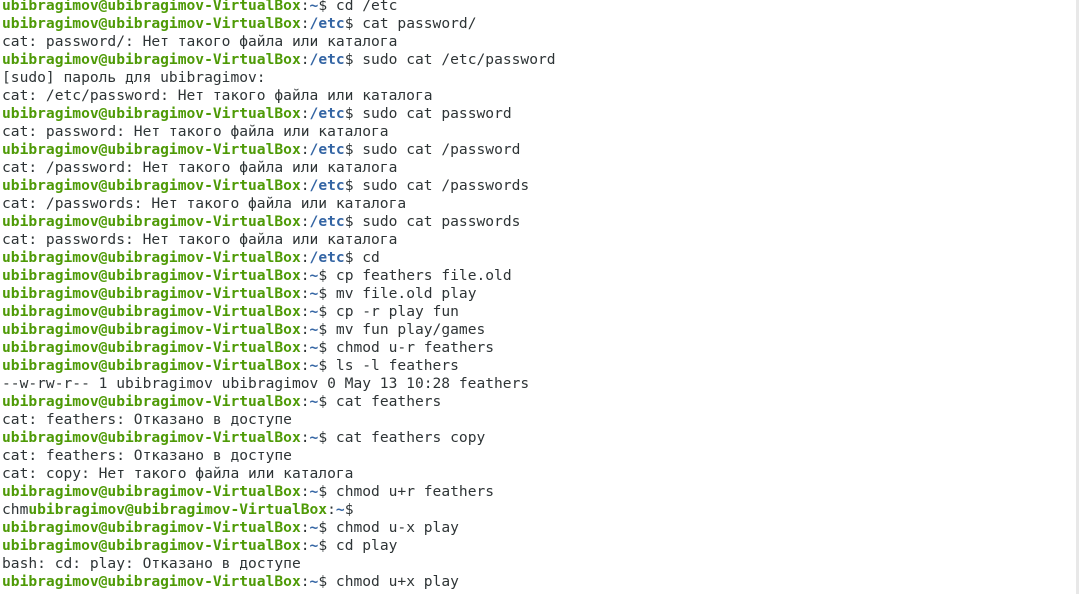 This screenshot has height=594, width=1079. What do you see at coordinates (15, 509) in the screenshot?
I see `prompt-prefix-text: chm` at bounding box center [15, 509].